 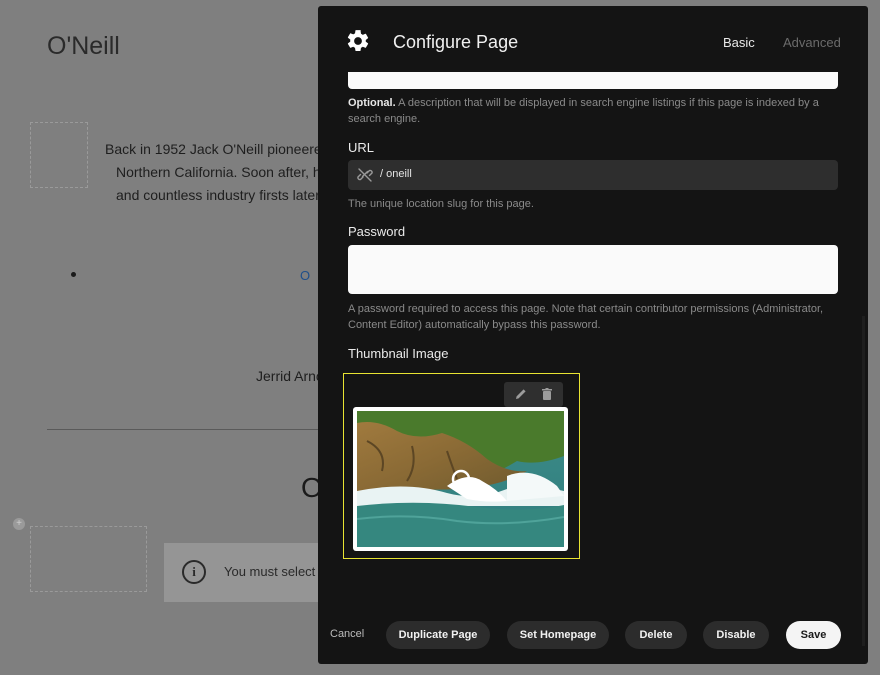 What do you see at coordinates (521, 394) in the screenshot?
I see `pencil-icon` at bounding box center [521, 394].